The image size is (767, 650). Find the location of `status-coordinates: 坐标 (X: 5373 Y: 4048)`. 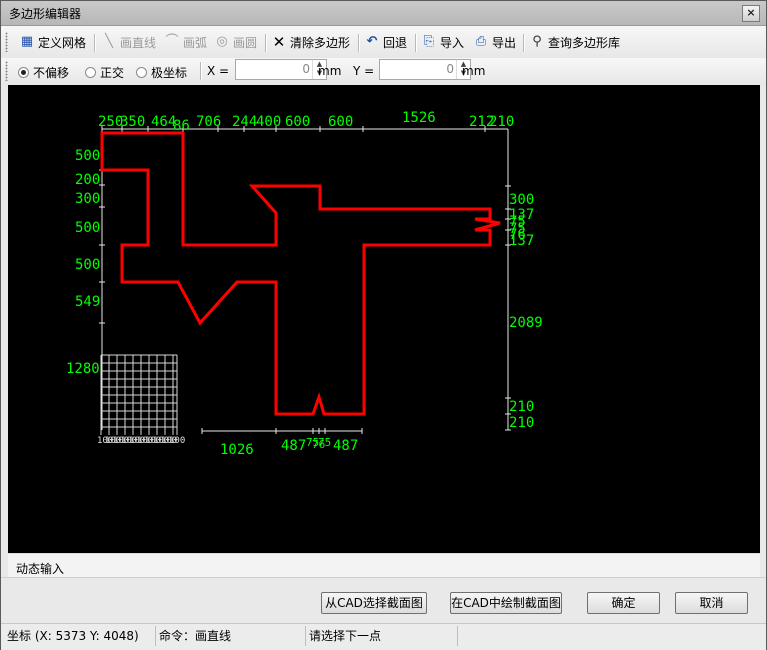

status-coordinates: 坐标 (X: 5373 Y: 4048) is located at coordinates (80, 636).